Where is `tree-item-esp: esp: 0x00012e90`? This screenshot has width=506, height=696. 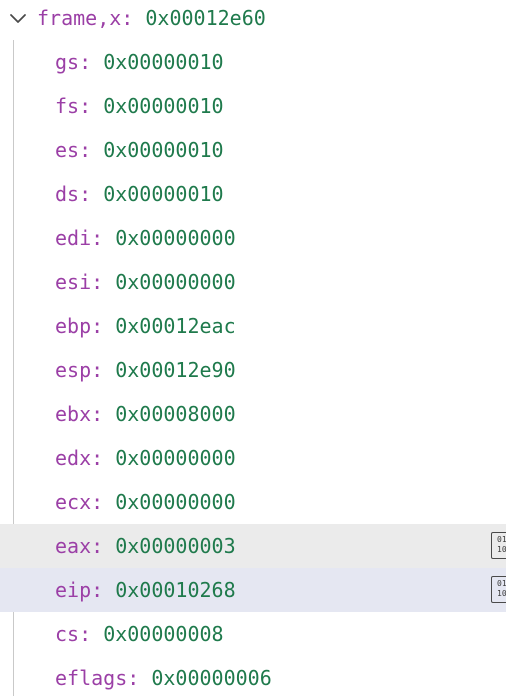
tree-item-esp: esp: 0x00012e90 is located at coordinates (253, 370).